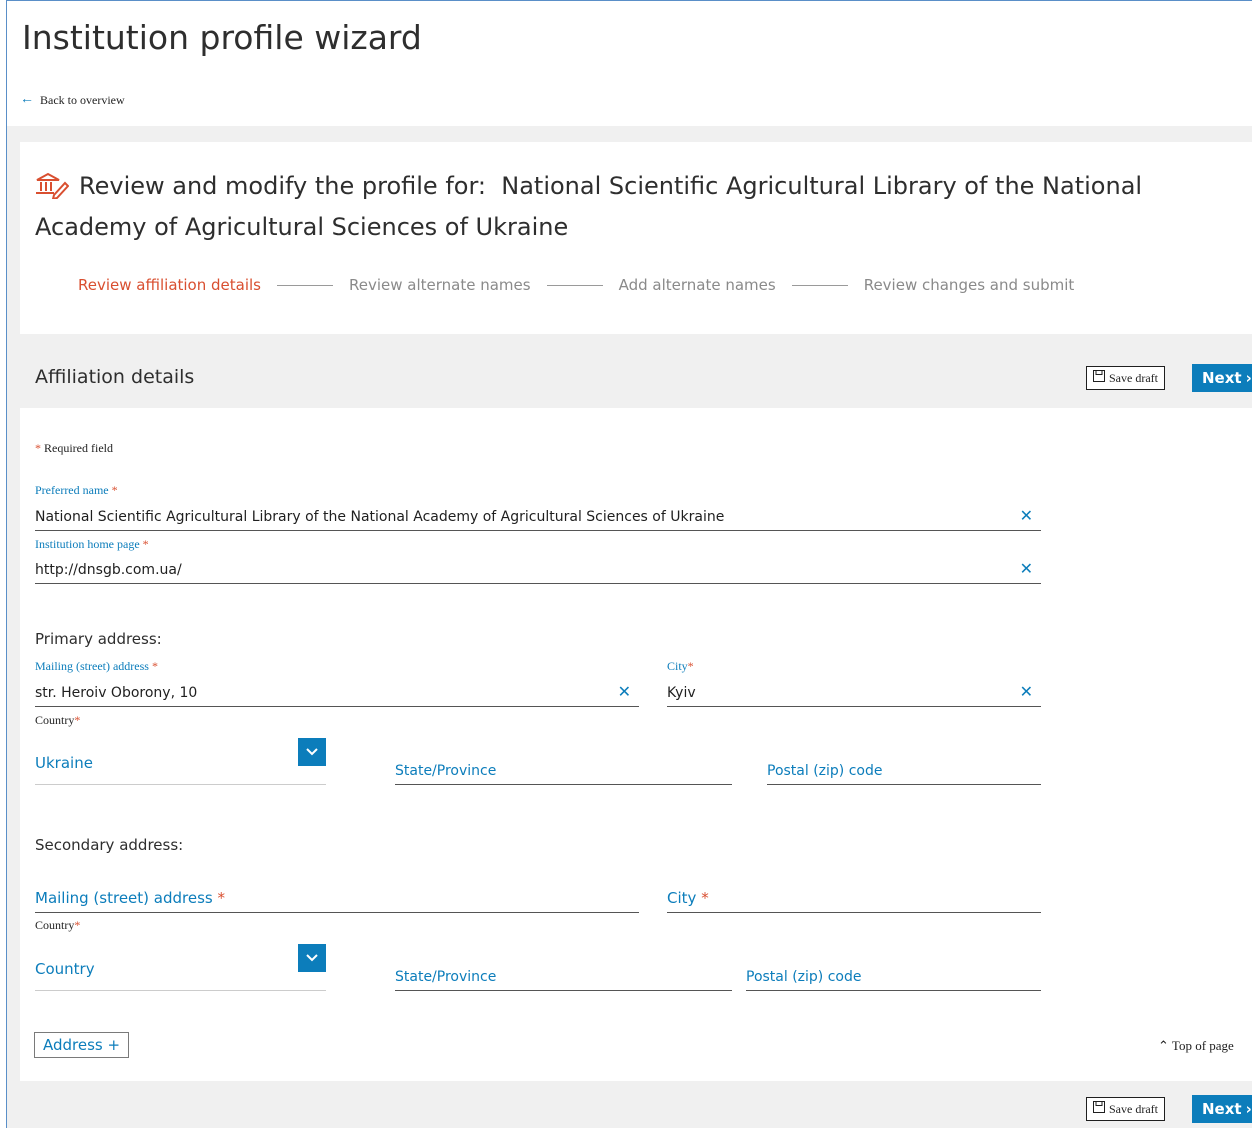 The image size is (1252, 1128). What do you see at coordinates (680, 666) in the screenshot?
I see `primary-city-label: City*` at bounding box center [680, 666].